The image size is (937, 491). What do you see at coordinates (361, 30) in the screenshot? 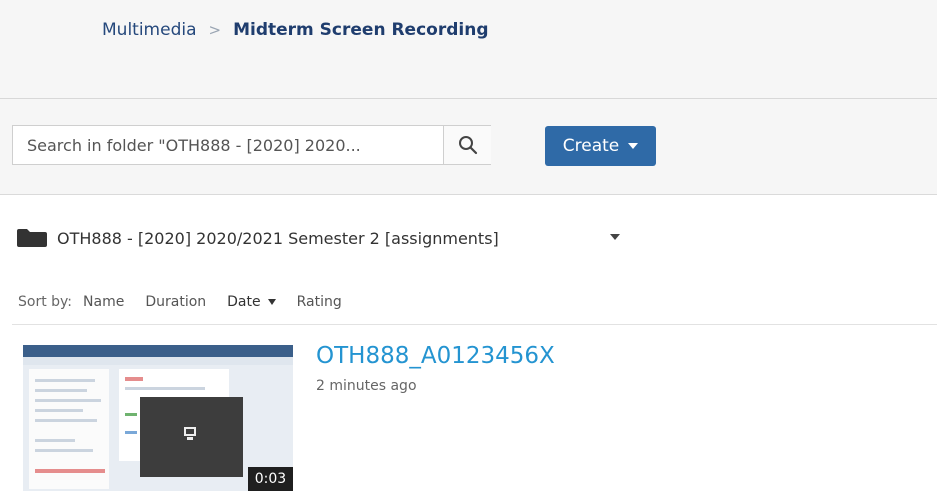
I see `breadcrumb-current: Midterm Screen Recording` at bounding box center [361, 30].